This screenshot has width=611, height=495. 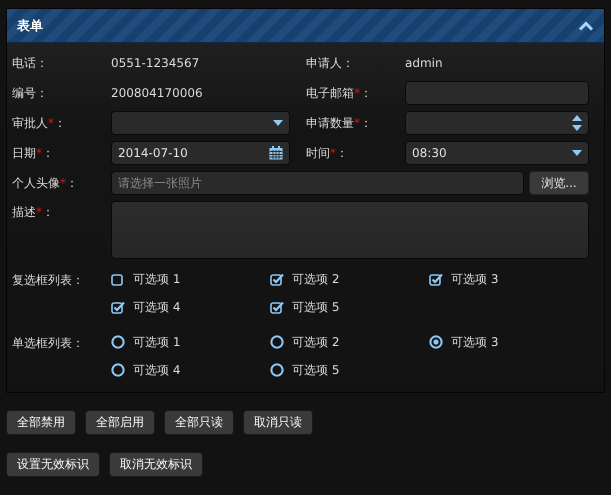 What do you see at coordinates (339, 93) in the screenshot?
I see `field-label: 电子邮箱*：` at bounding box center [339, 93].